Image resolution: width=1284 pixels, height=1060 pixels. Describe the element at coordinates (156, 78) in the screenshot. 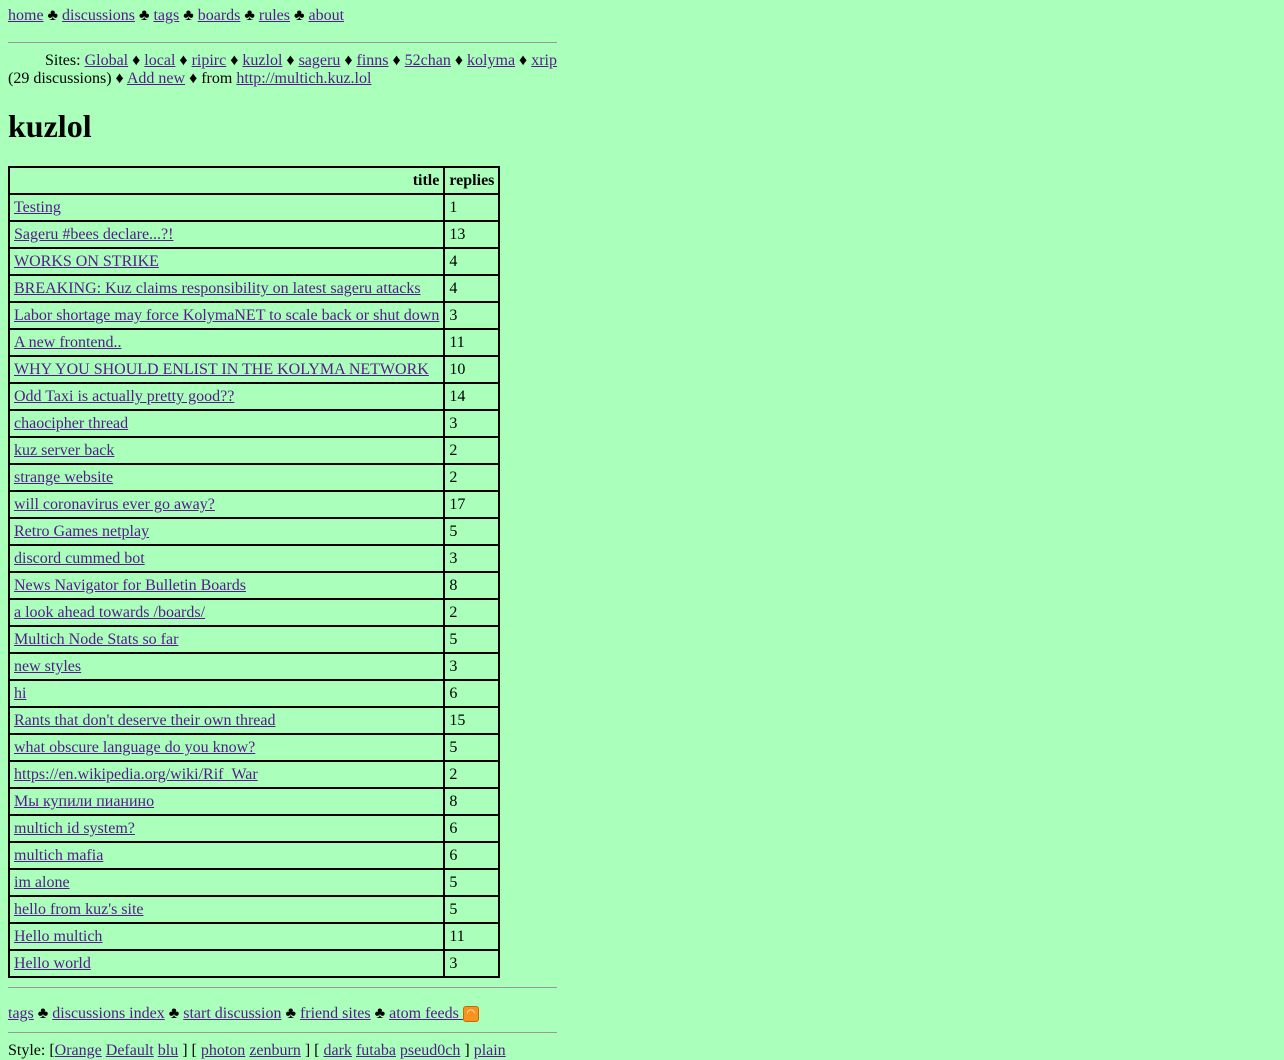

I see `add-new-link: Add new` at that location.